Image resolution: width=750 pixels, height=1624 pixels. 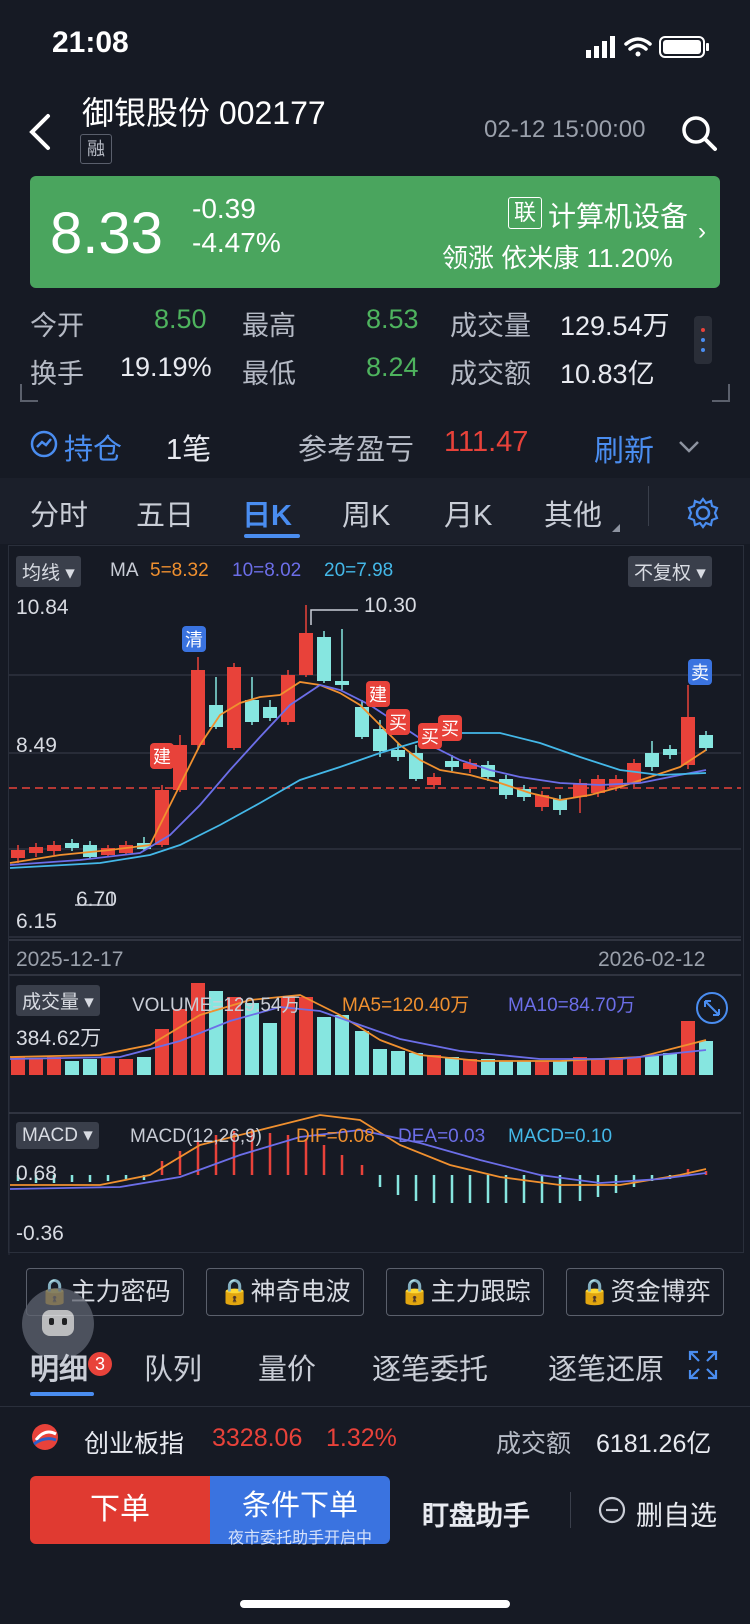 I want to click on settings-gear-icon, so click(x=703, y=513).